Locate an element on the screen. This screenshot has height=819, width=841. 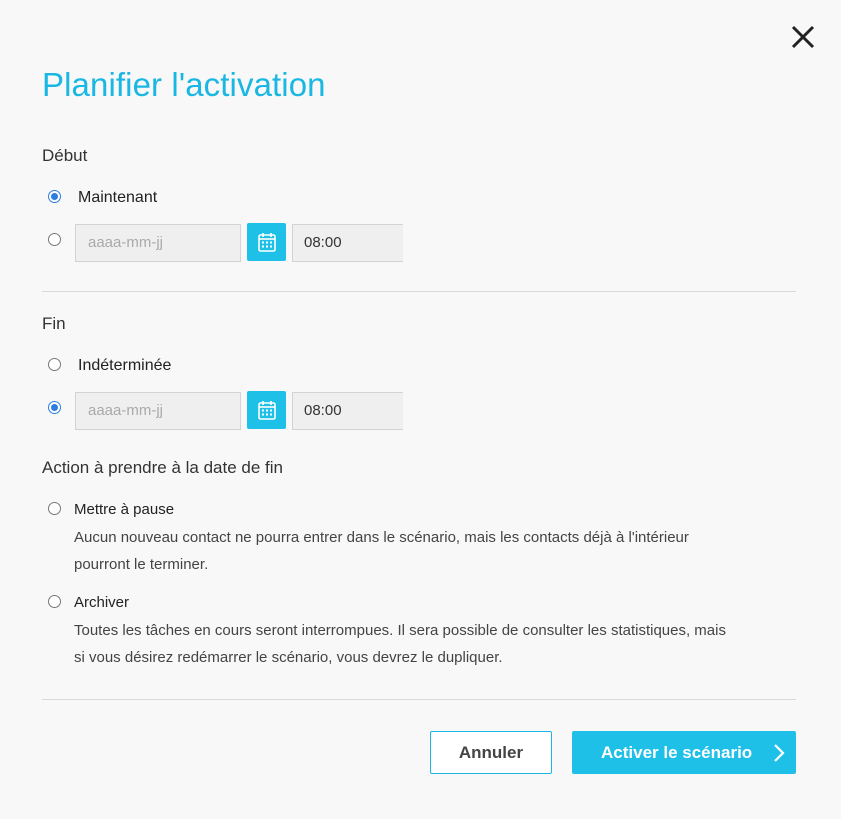
start-calendar-button is located at coordinates (266, 242).